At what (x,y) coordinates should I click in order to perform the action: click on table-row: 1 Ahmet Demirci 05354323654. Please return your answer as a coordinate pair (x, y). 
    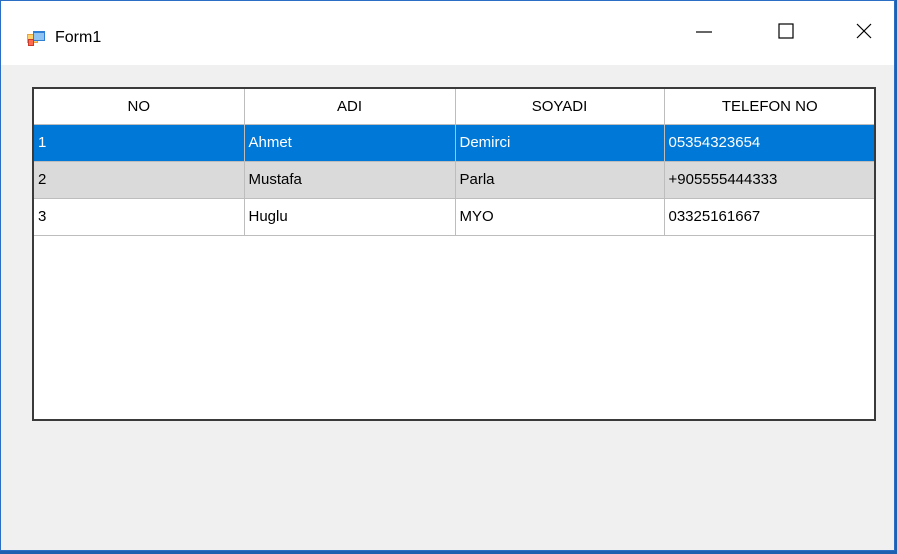
    Looking at the image, I should click on (454, 142).